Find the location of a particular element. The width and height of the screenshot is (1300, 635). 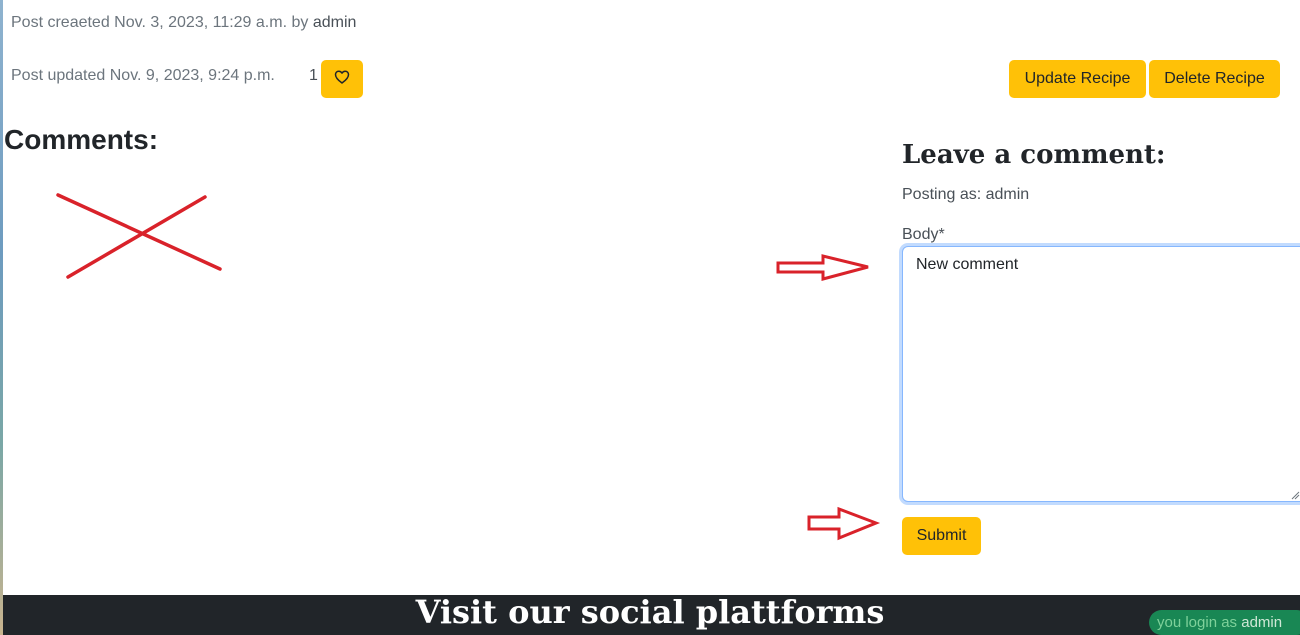

like-button is located at coordinates (342, 79).